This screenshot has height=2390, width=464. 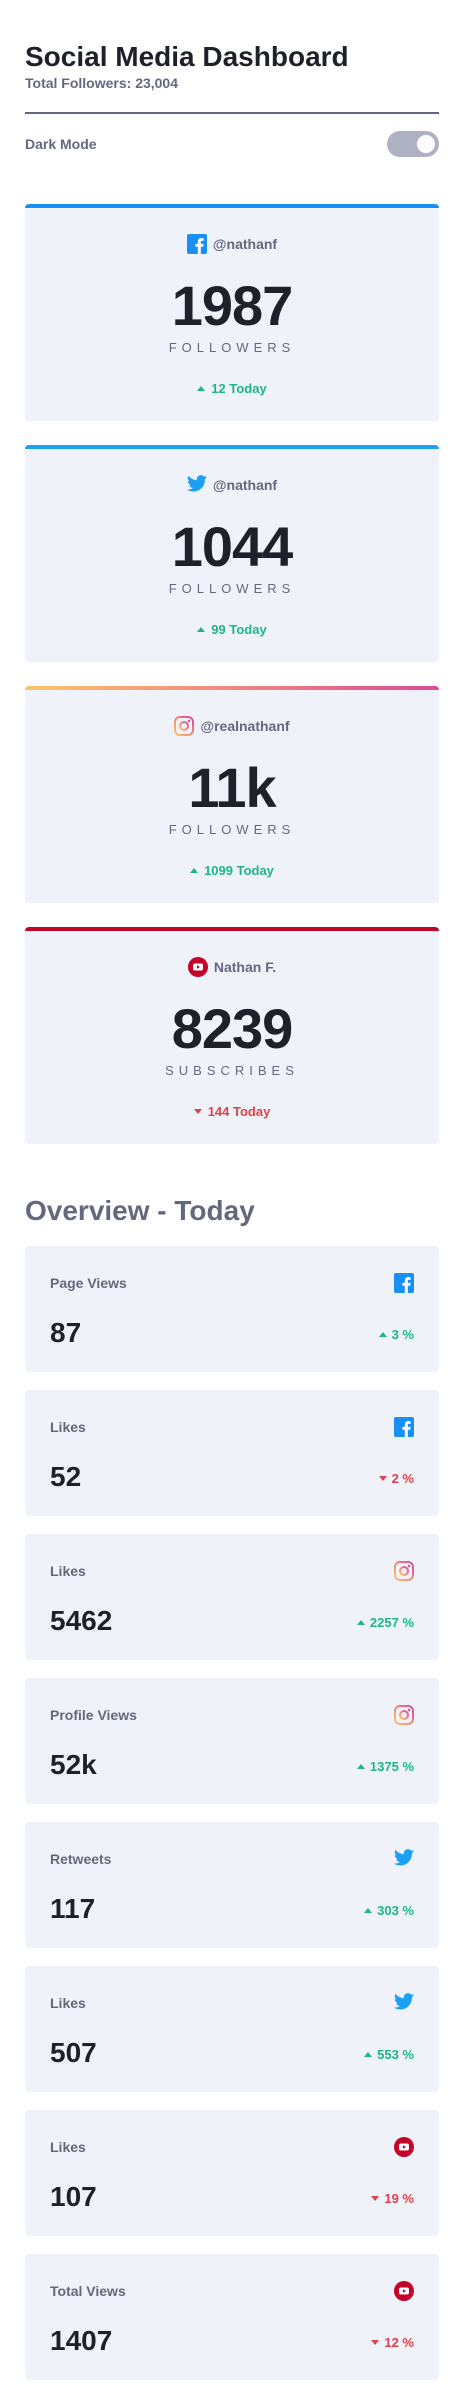 What do you see at coordinates (81, 2340) in the screenshot?
I see `overview-value: 1407` at bounding box center [81, 2340].